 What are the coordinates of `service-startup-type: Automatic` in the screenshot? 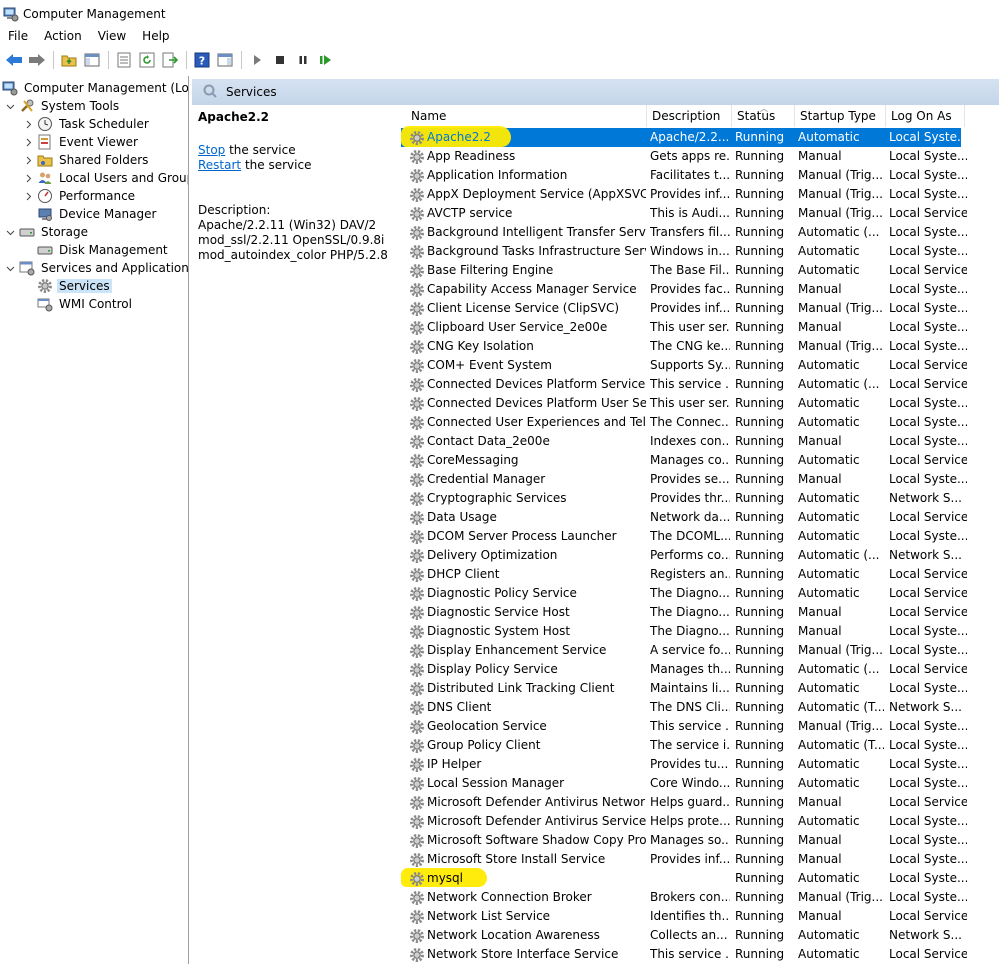 It's located at (829, 878).